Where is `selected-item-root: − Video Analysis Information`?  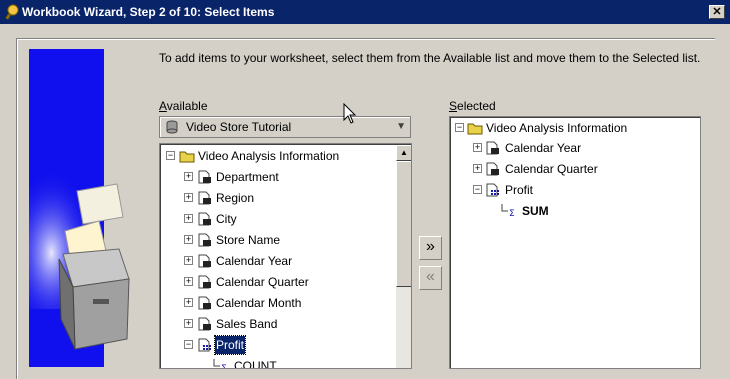
selected-item-root: − Video Analysis Information is located at coordinates (574, 128).